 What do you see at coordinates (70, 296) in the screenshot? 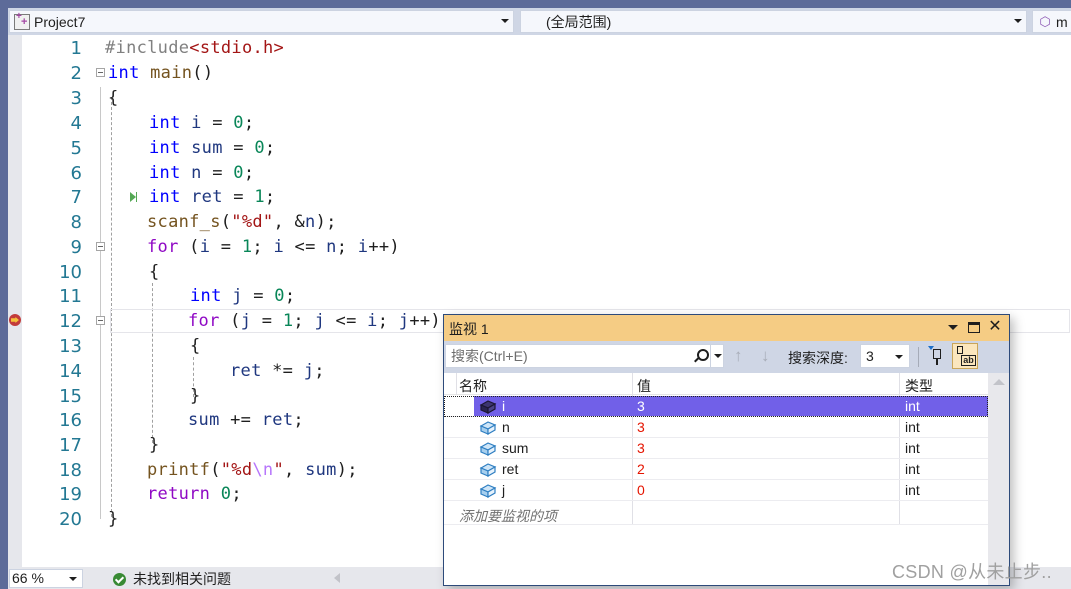
I see `line-number: 11` at bounding box center [70, 296].